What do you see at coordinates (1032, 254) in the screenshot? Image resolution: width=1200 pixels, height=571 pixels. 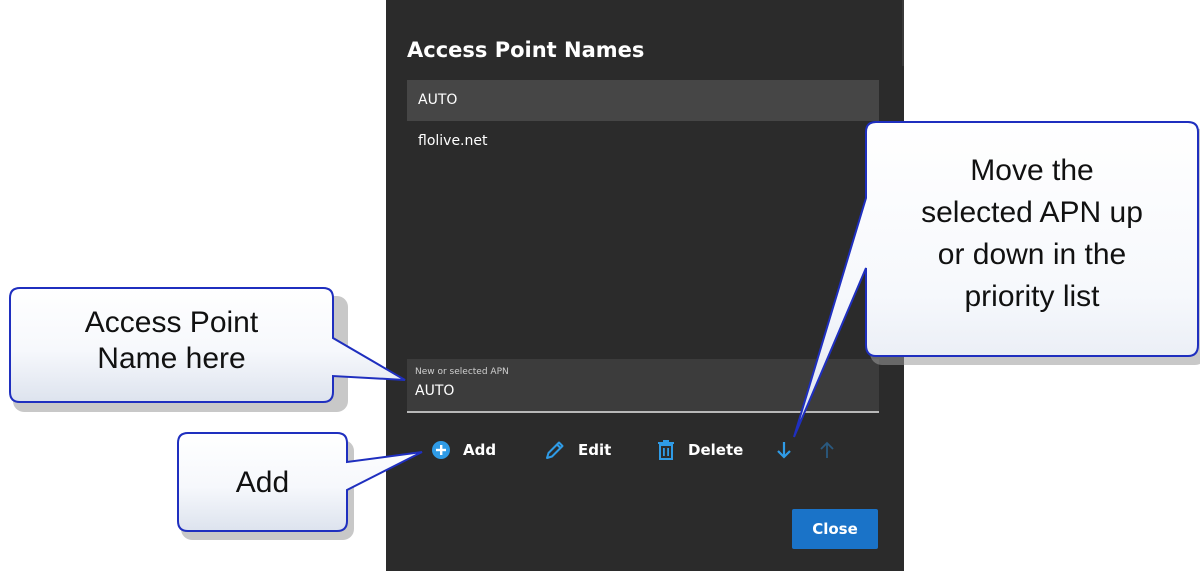 I see `callout-move-line: or down in the` at bounding box center [1032, 254].